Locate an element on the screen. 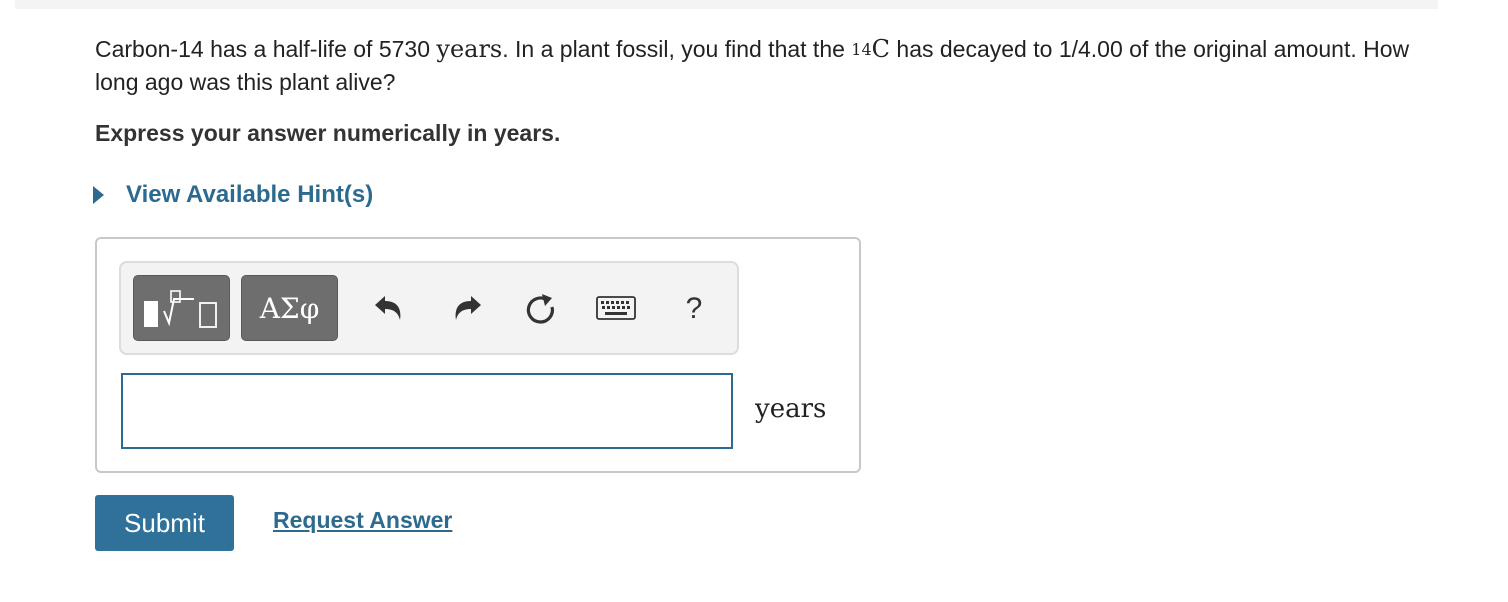 This screenshot has height=602, width=1508. top-divider is located at coordinates (726, 4).